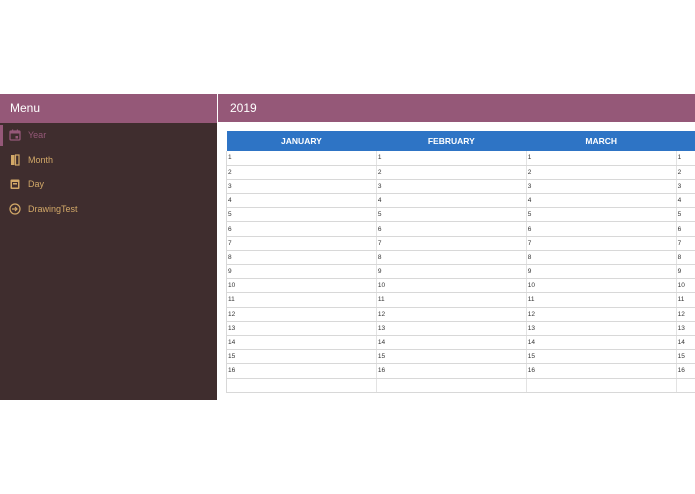 Image resolution: width=695 pixels, height=494 pixels. What do you see at coordinates (53, 208) in the screenshot?
I see `sidebar-item-label: DrawingTest` at bounding box center [53, 208].